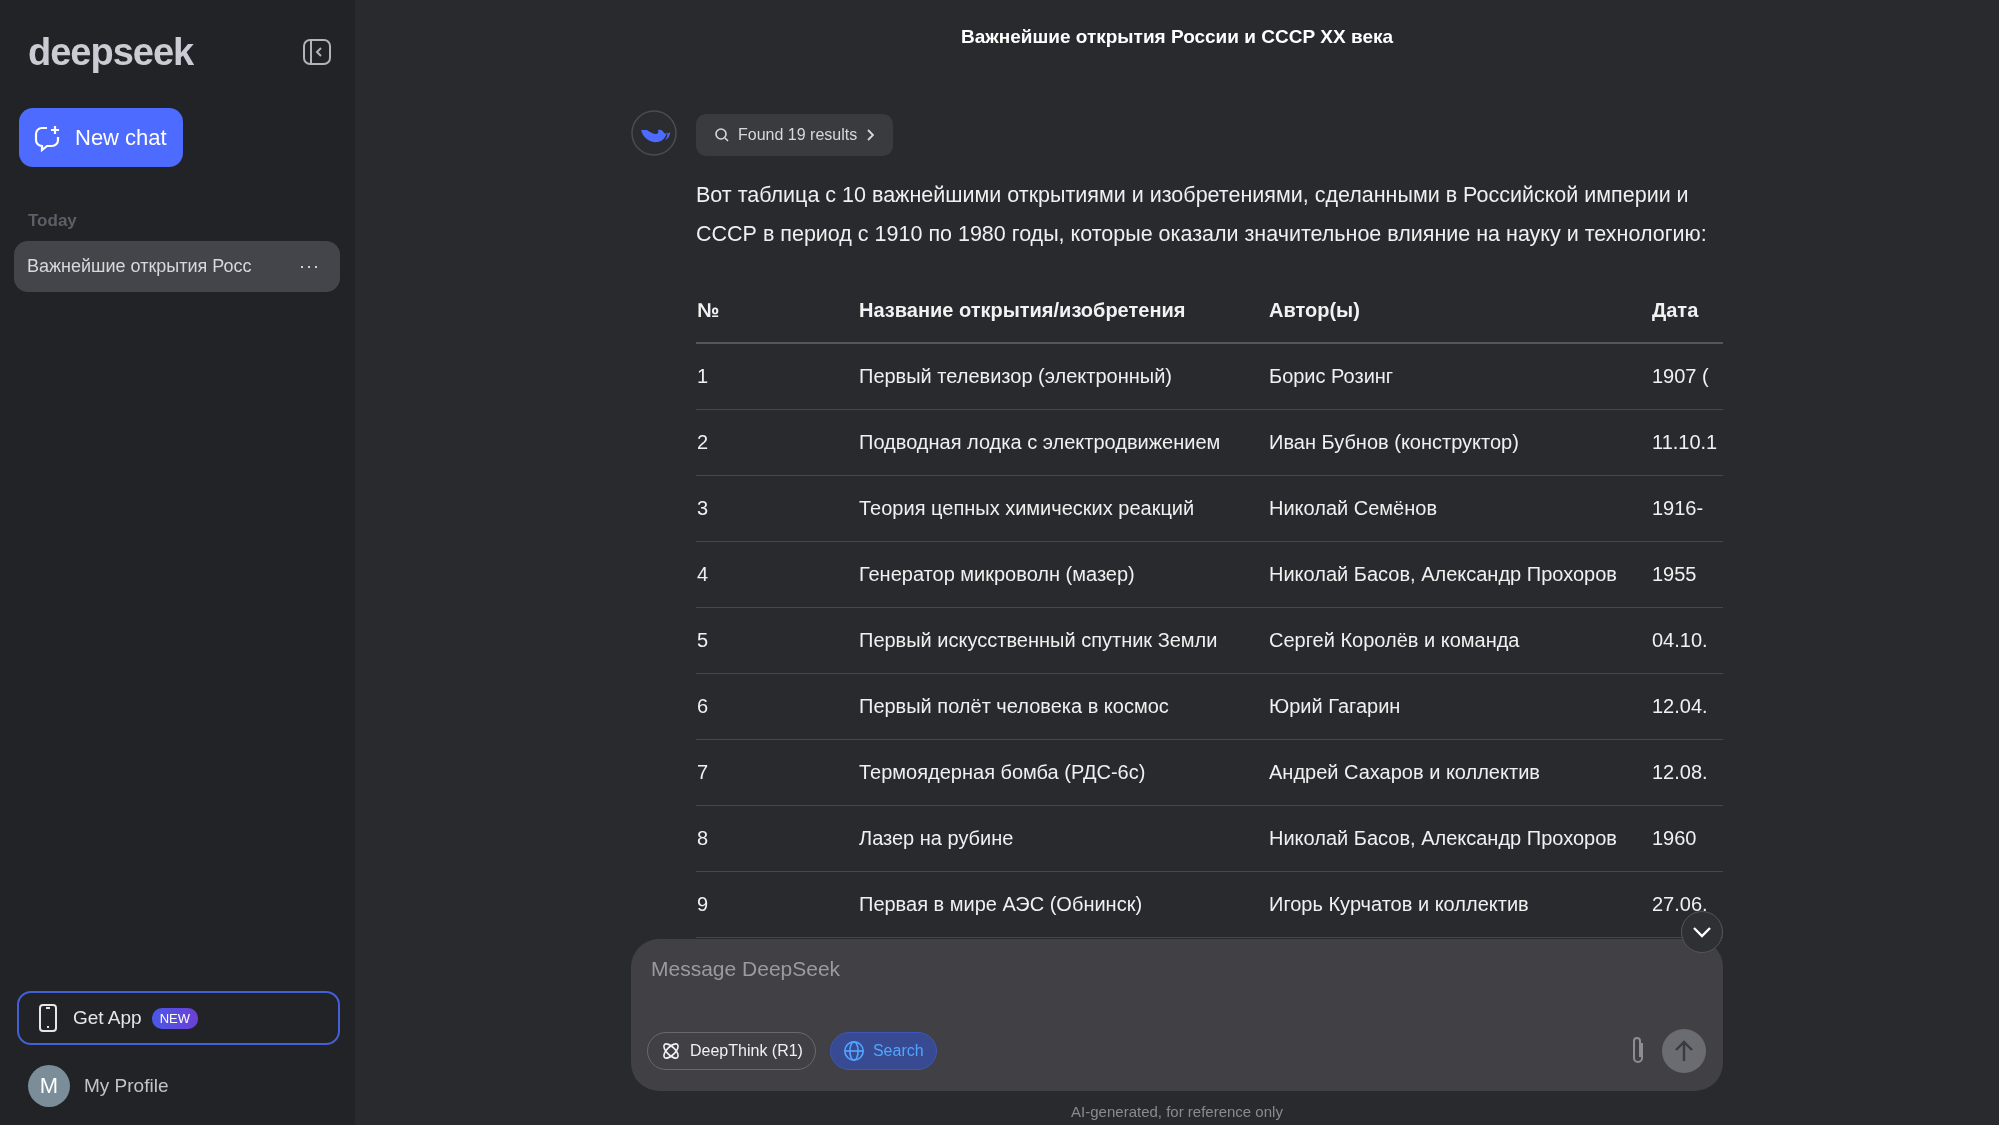 The height and width of the screenshot is (1125, 1999). What do you see at coordinates (1063, 376) in the screenshot?
I see `table-cell: Первый телевизор (электронный)` at bounding box center [1063, 376].